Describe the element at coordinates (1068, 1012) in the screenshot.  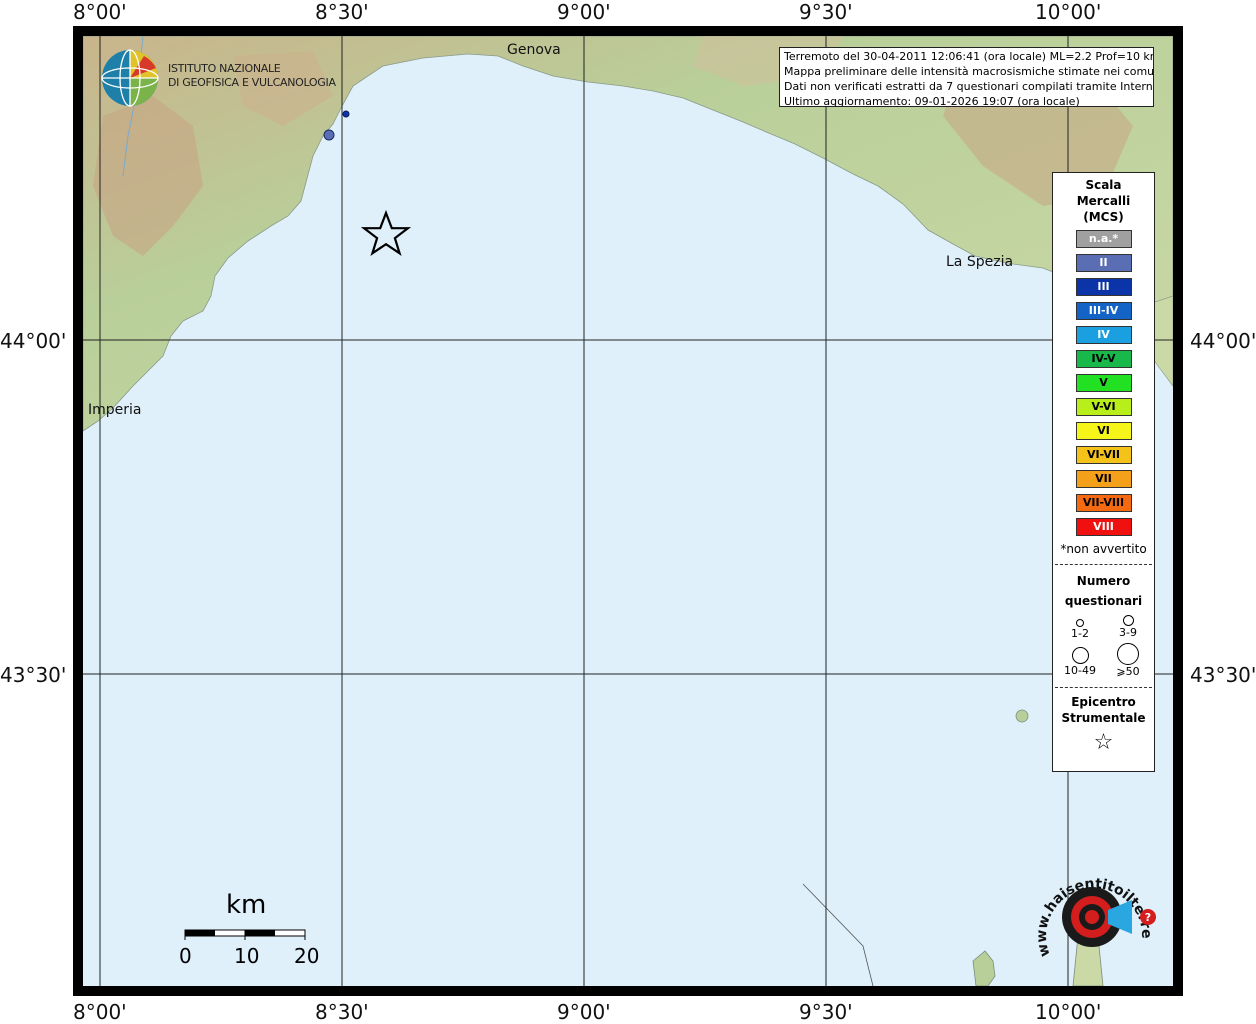
I see `lon-label-bottom-5: 10°00'` at that location.